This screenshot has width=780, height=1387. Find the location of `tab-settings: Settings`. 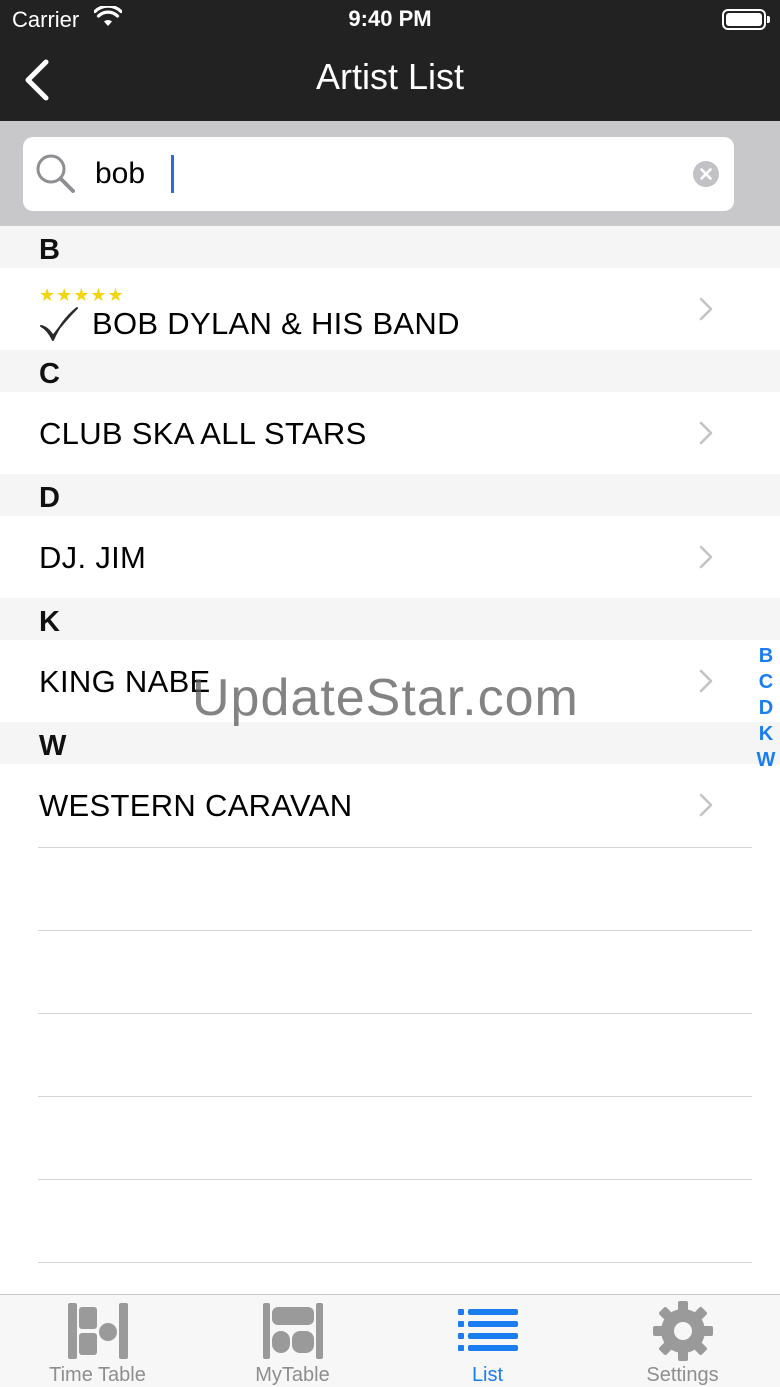

tab-settings: Settings is located at coordinates (682, 1341).